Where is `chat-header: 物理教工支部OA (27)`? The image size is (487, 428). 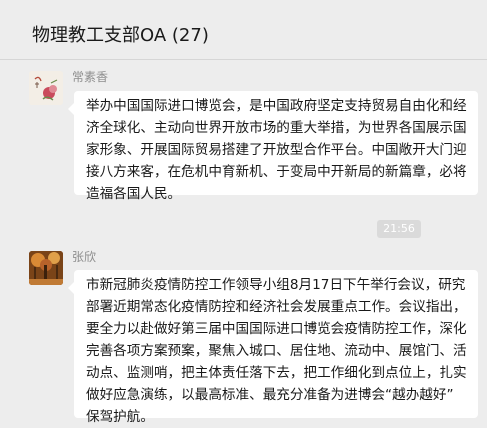 chat-header: 物理教工支部OA (27) is located at coordinates (243, 30).